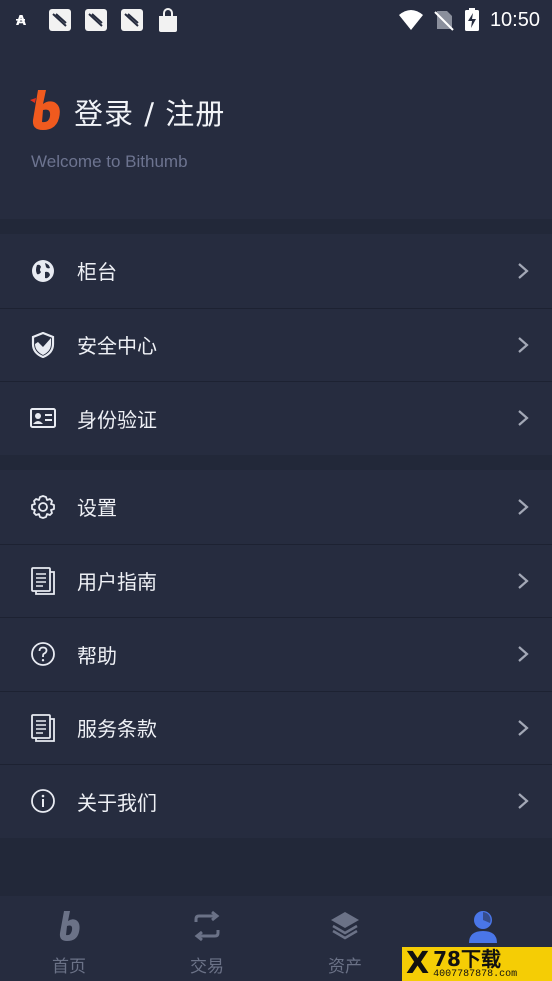 The width and height of the screenshot is (552, 981). I want to click on watermark-text: 78下载, so click(467, 958).